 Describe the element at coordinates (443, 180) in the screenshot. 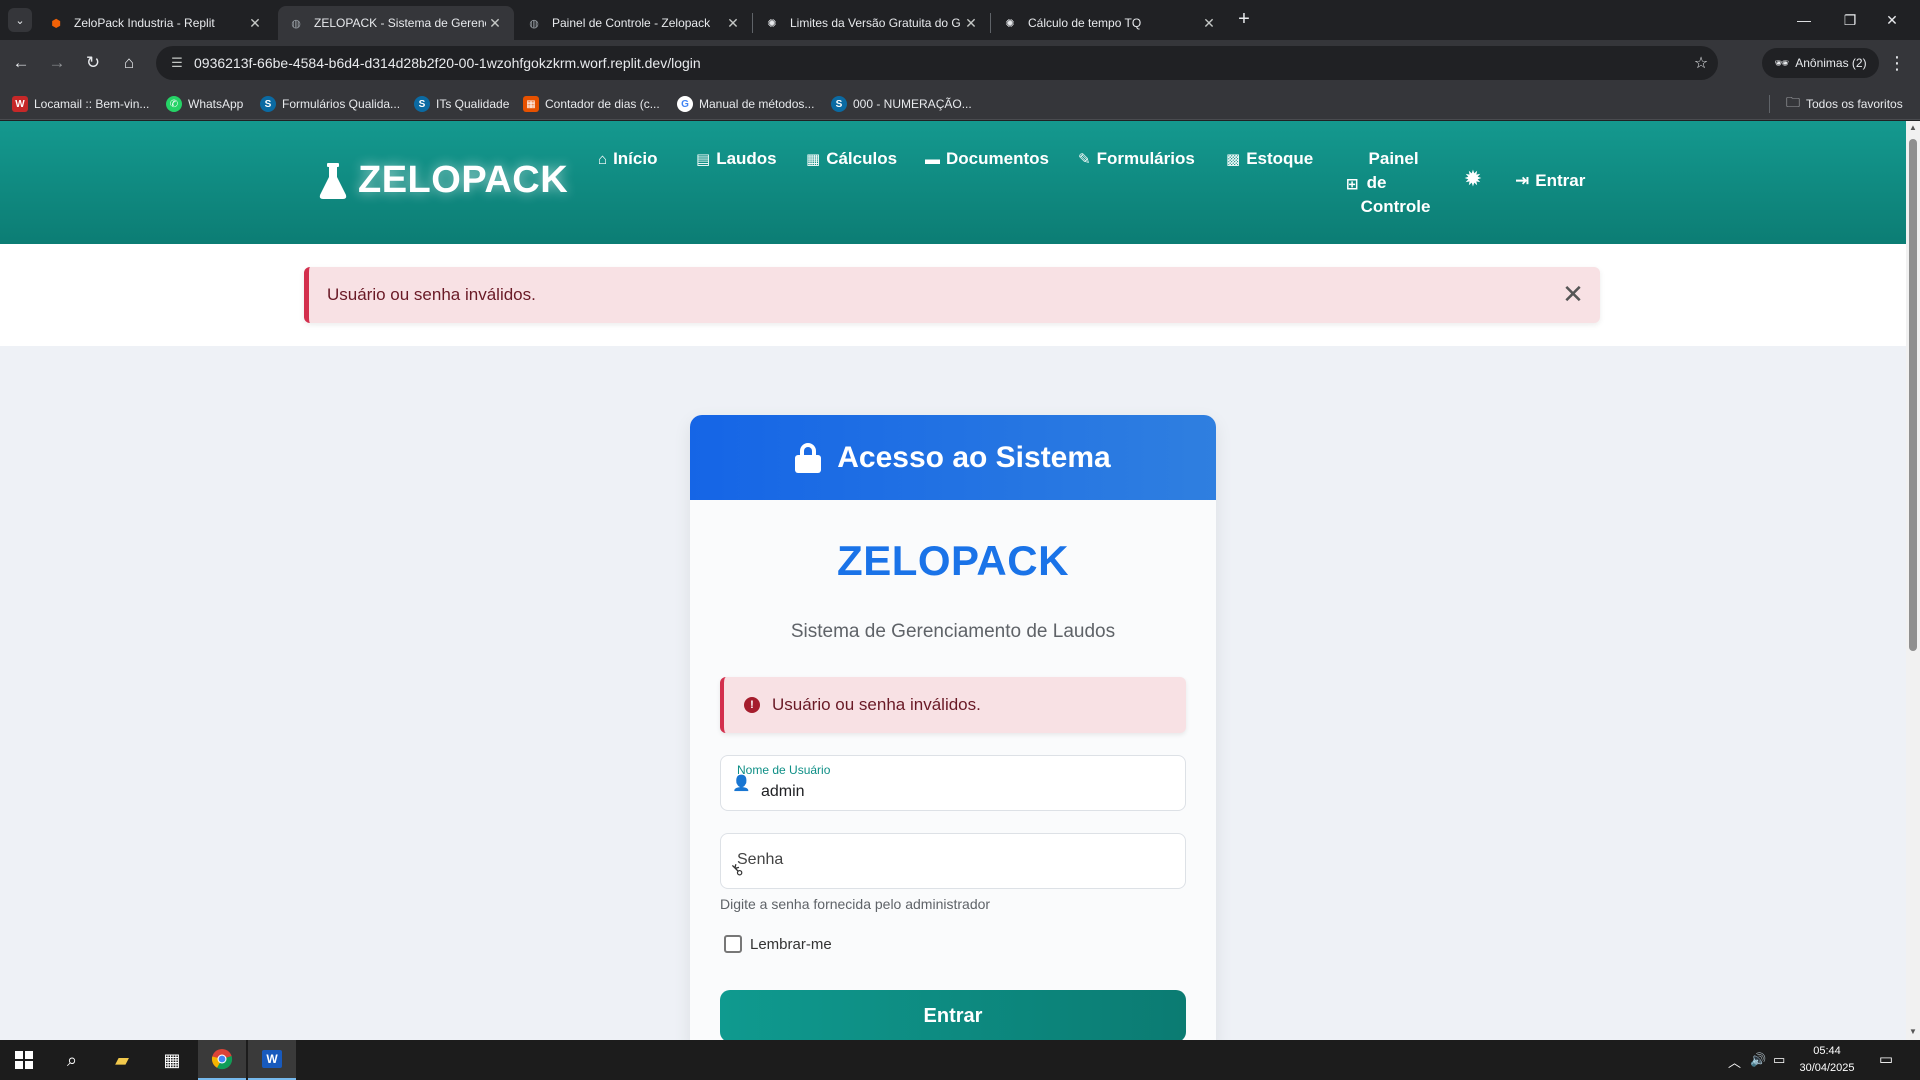

I see `site-brand: ZELOPACK` at that location.